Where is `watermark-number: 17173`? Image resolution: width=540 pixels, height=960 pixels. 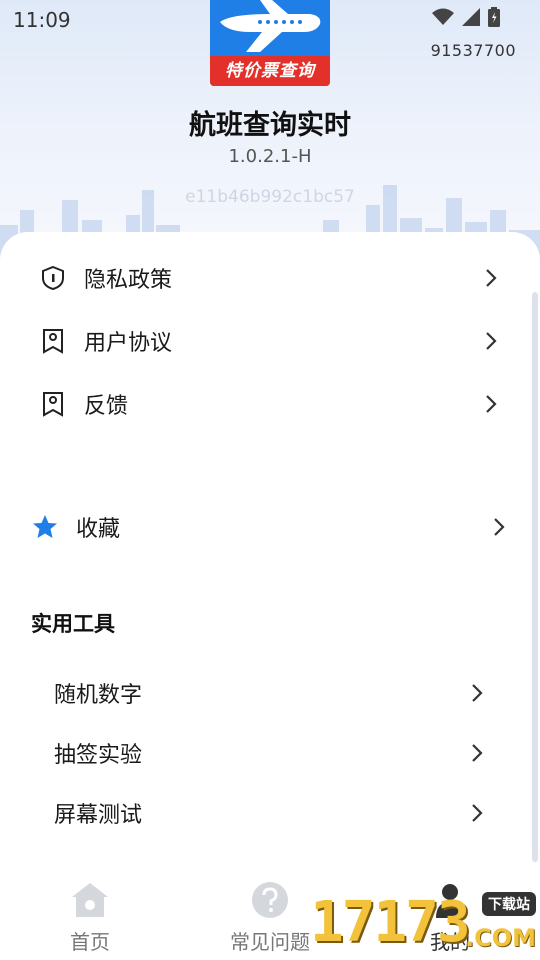
watermark-number: 17173 is located at coordinates (390, 922).